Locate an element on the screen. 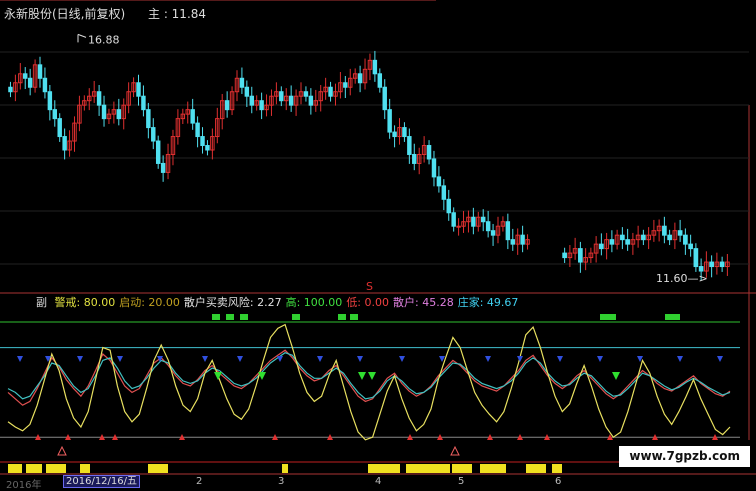 This screenshot has width=756, height=491. chart-title: 永新股份(日线,前复权) is located at coordinates (65, 14).